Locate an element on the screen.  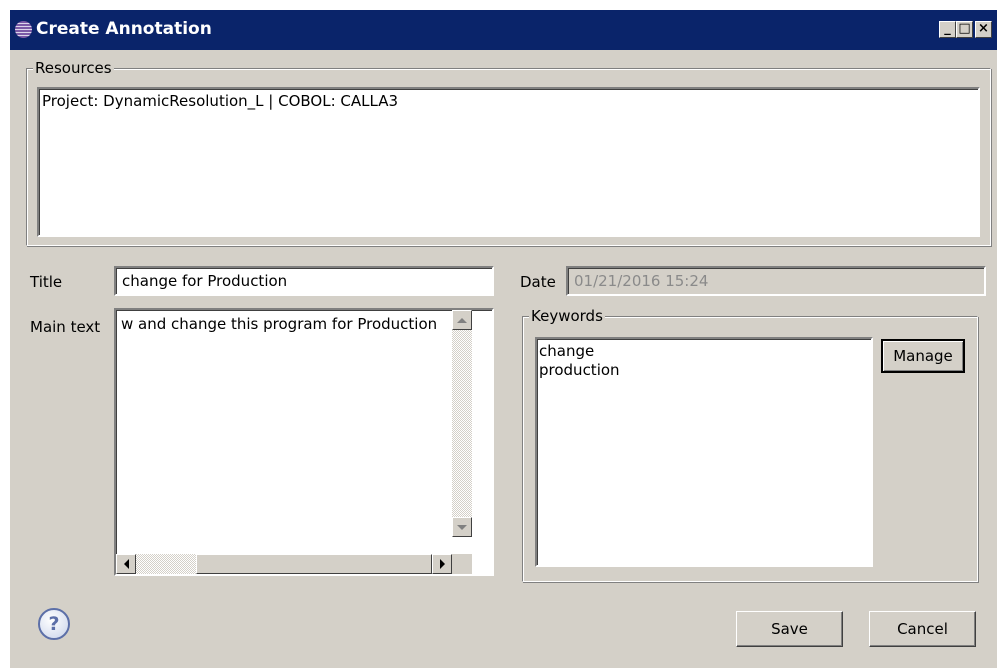
keywords-legend: Keywords is located at coordinates (567, 316).